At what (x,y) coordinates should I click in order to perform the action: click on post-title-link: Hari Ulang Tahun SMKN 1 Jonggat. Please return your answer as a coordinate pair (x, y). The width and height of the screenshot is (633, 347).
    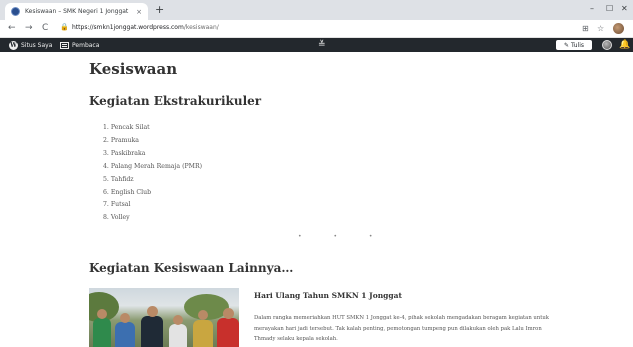
    Looking at the image, I should click on (328, 295).